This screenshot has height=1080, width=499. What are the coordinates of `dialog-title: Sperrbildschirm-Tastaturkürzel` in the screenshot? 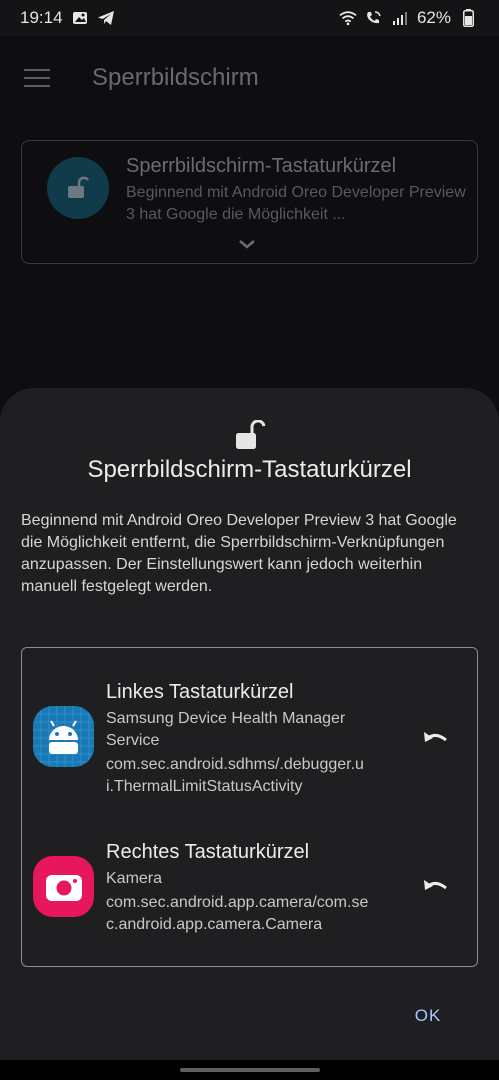 It's located at (249, 469).